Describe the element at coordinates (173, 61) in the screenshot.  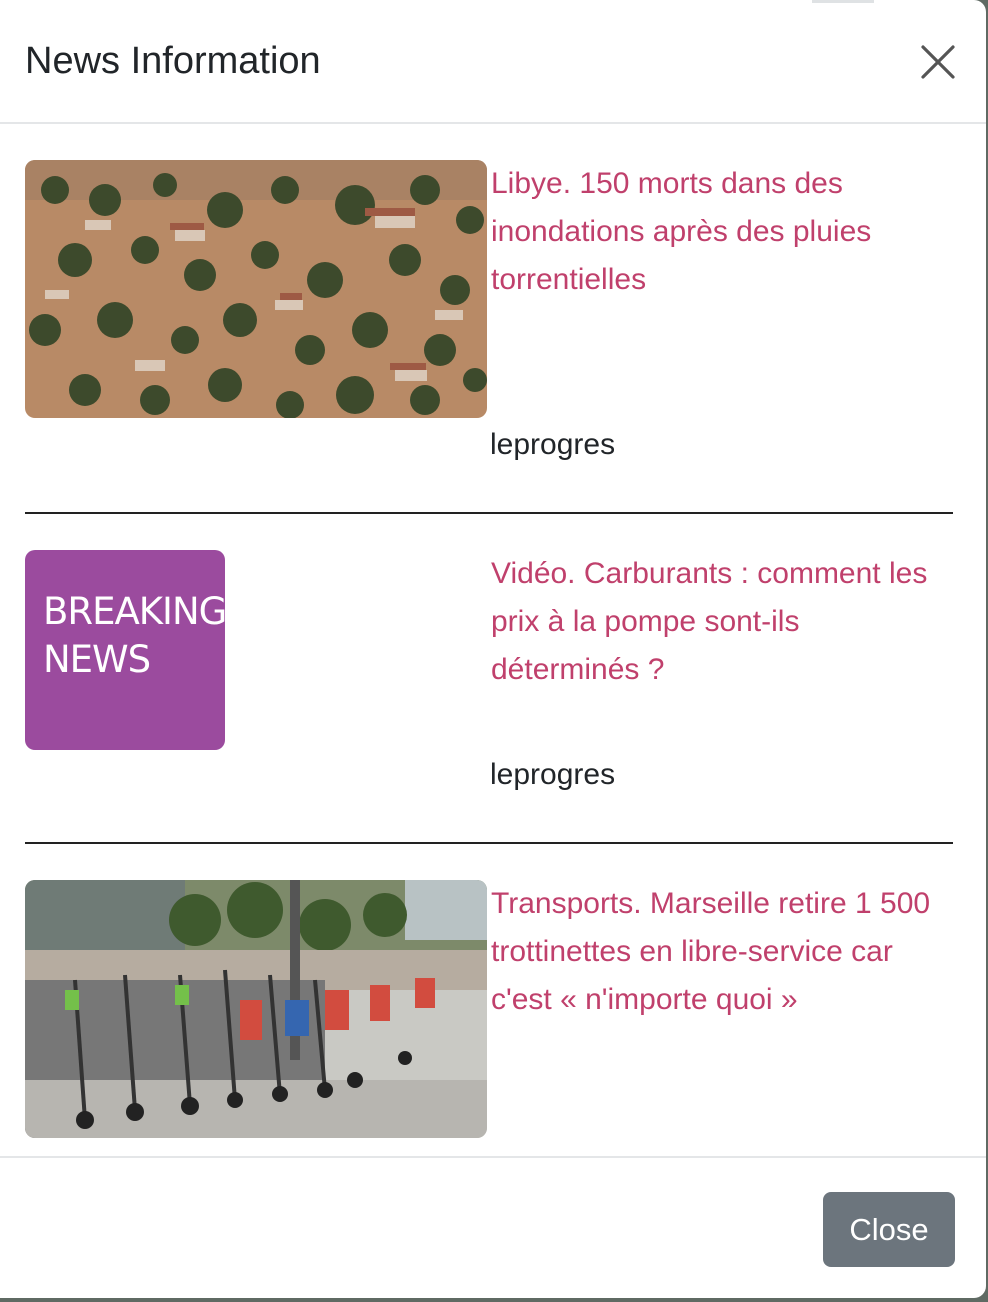
I see `modal-title: News Information` at that location.